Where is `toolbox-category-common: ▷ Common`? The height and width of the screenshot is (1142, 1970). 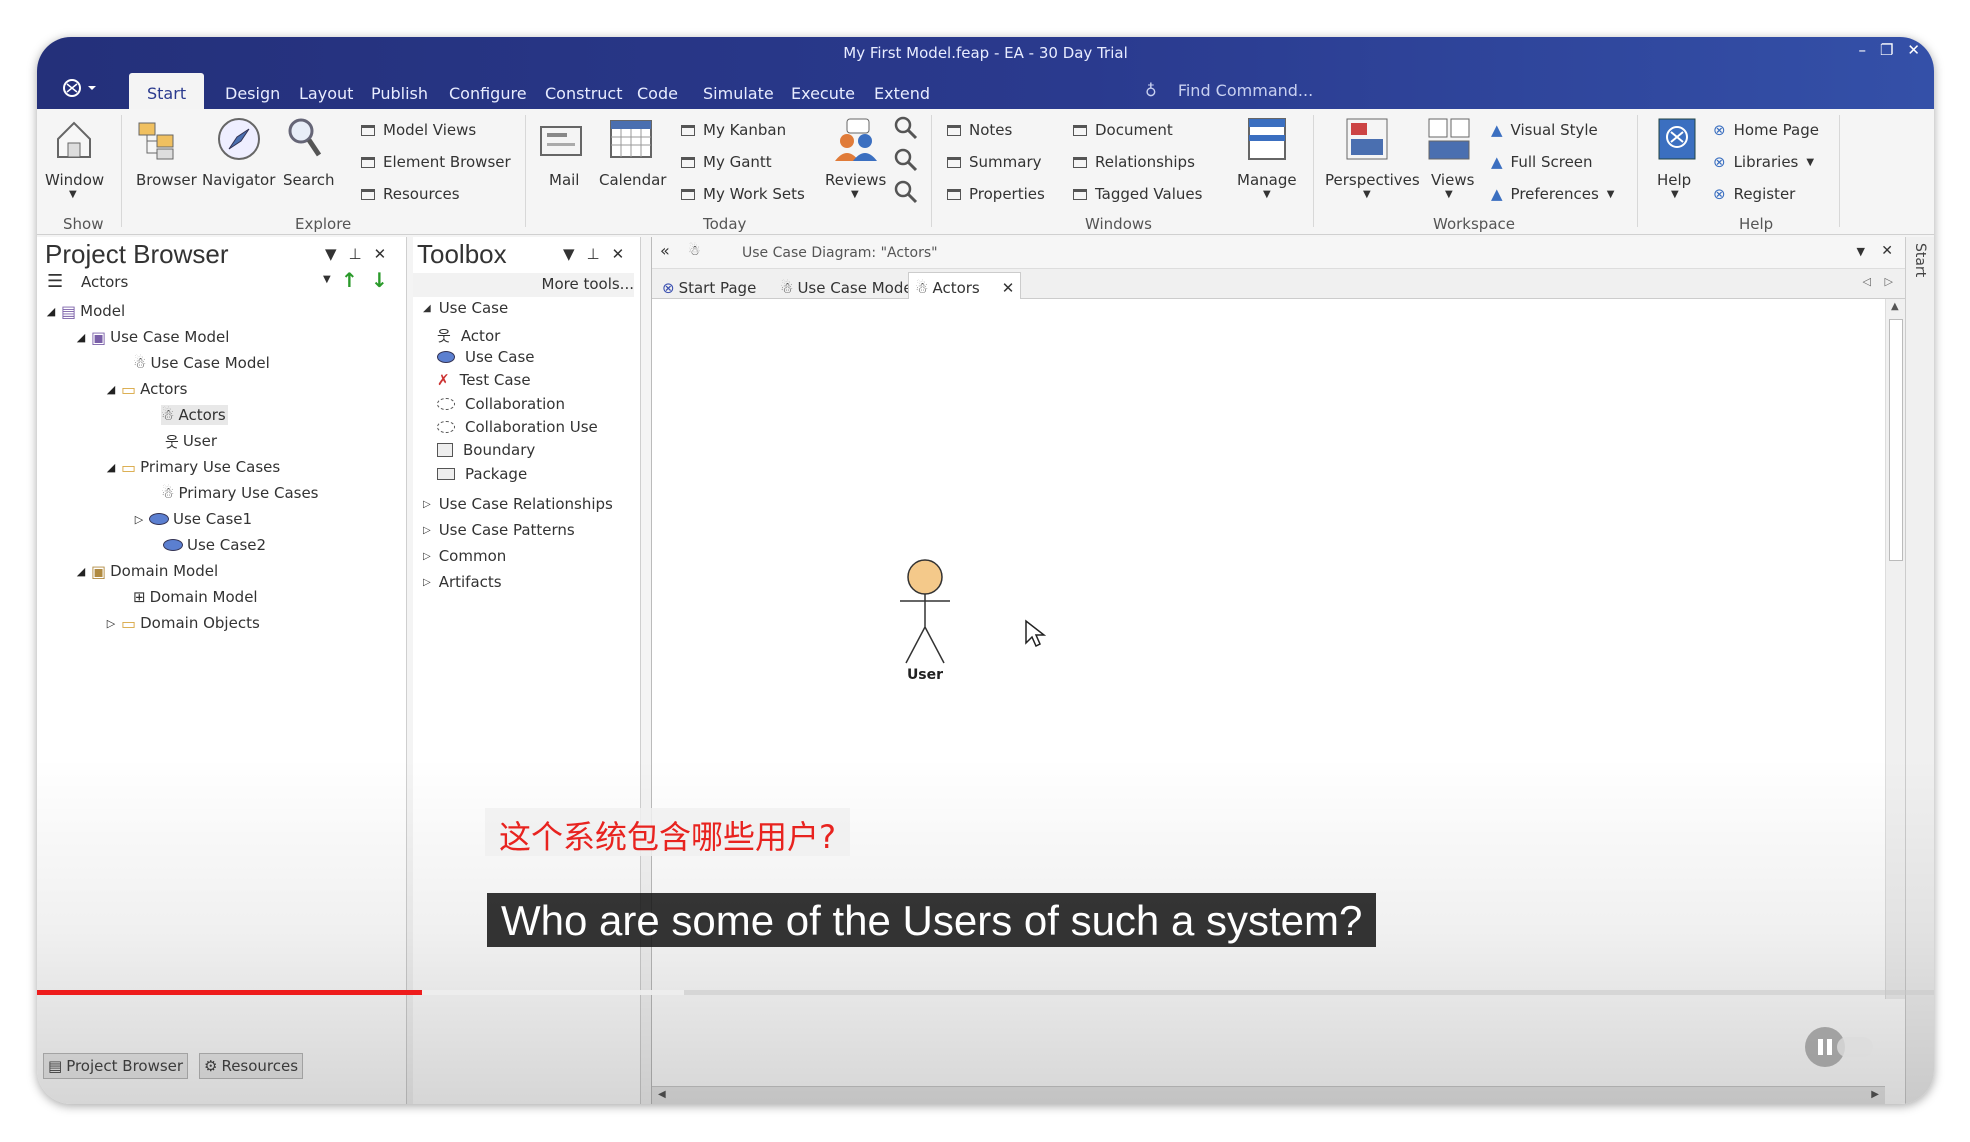 toolbox-category-common: ▷ Common is located at coordinates (464, 556).